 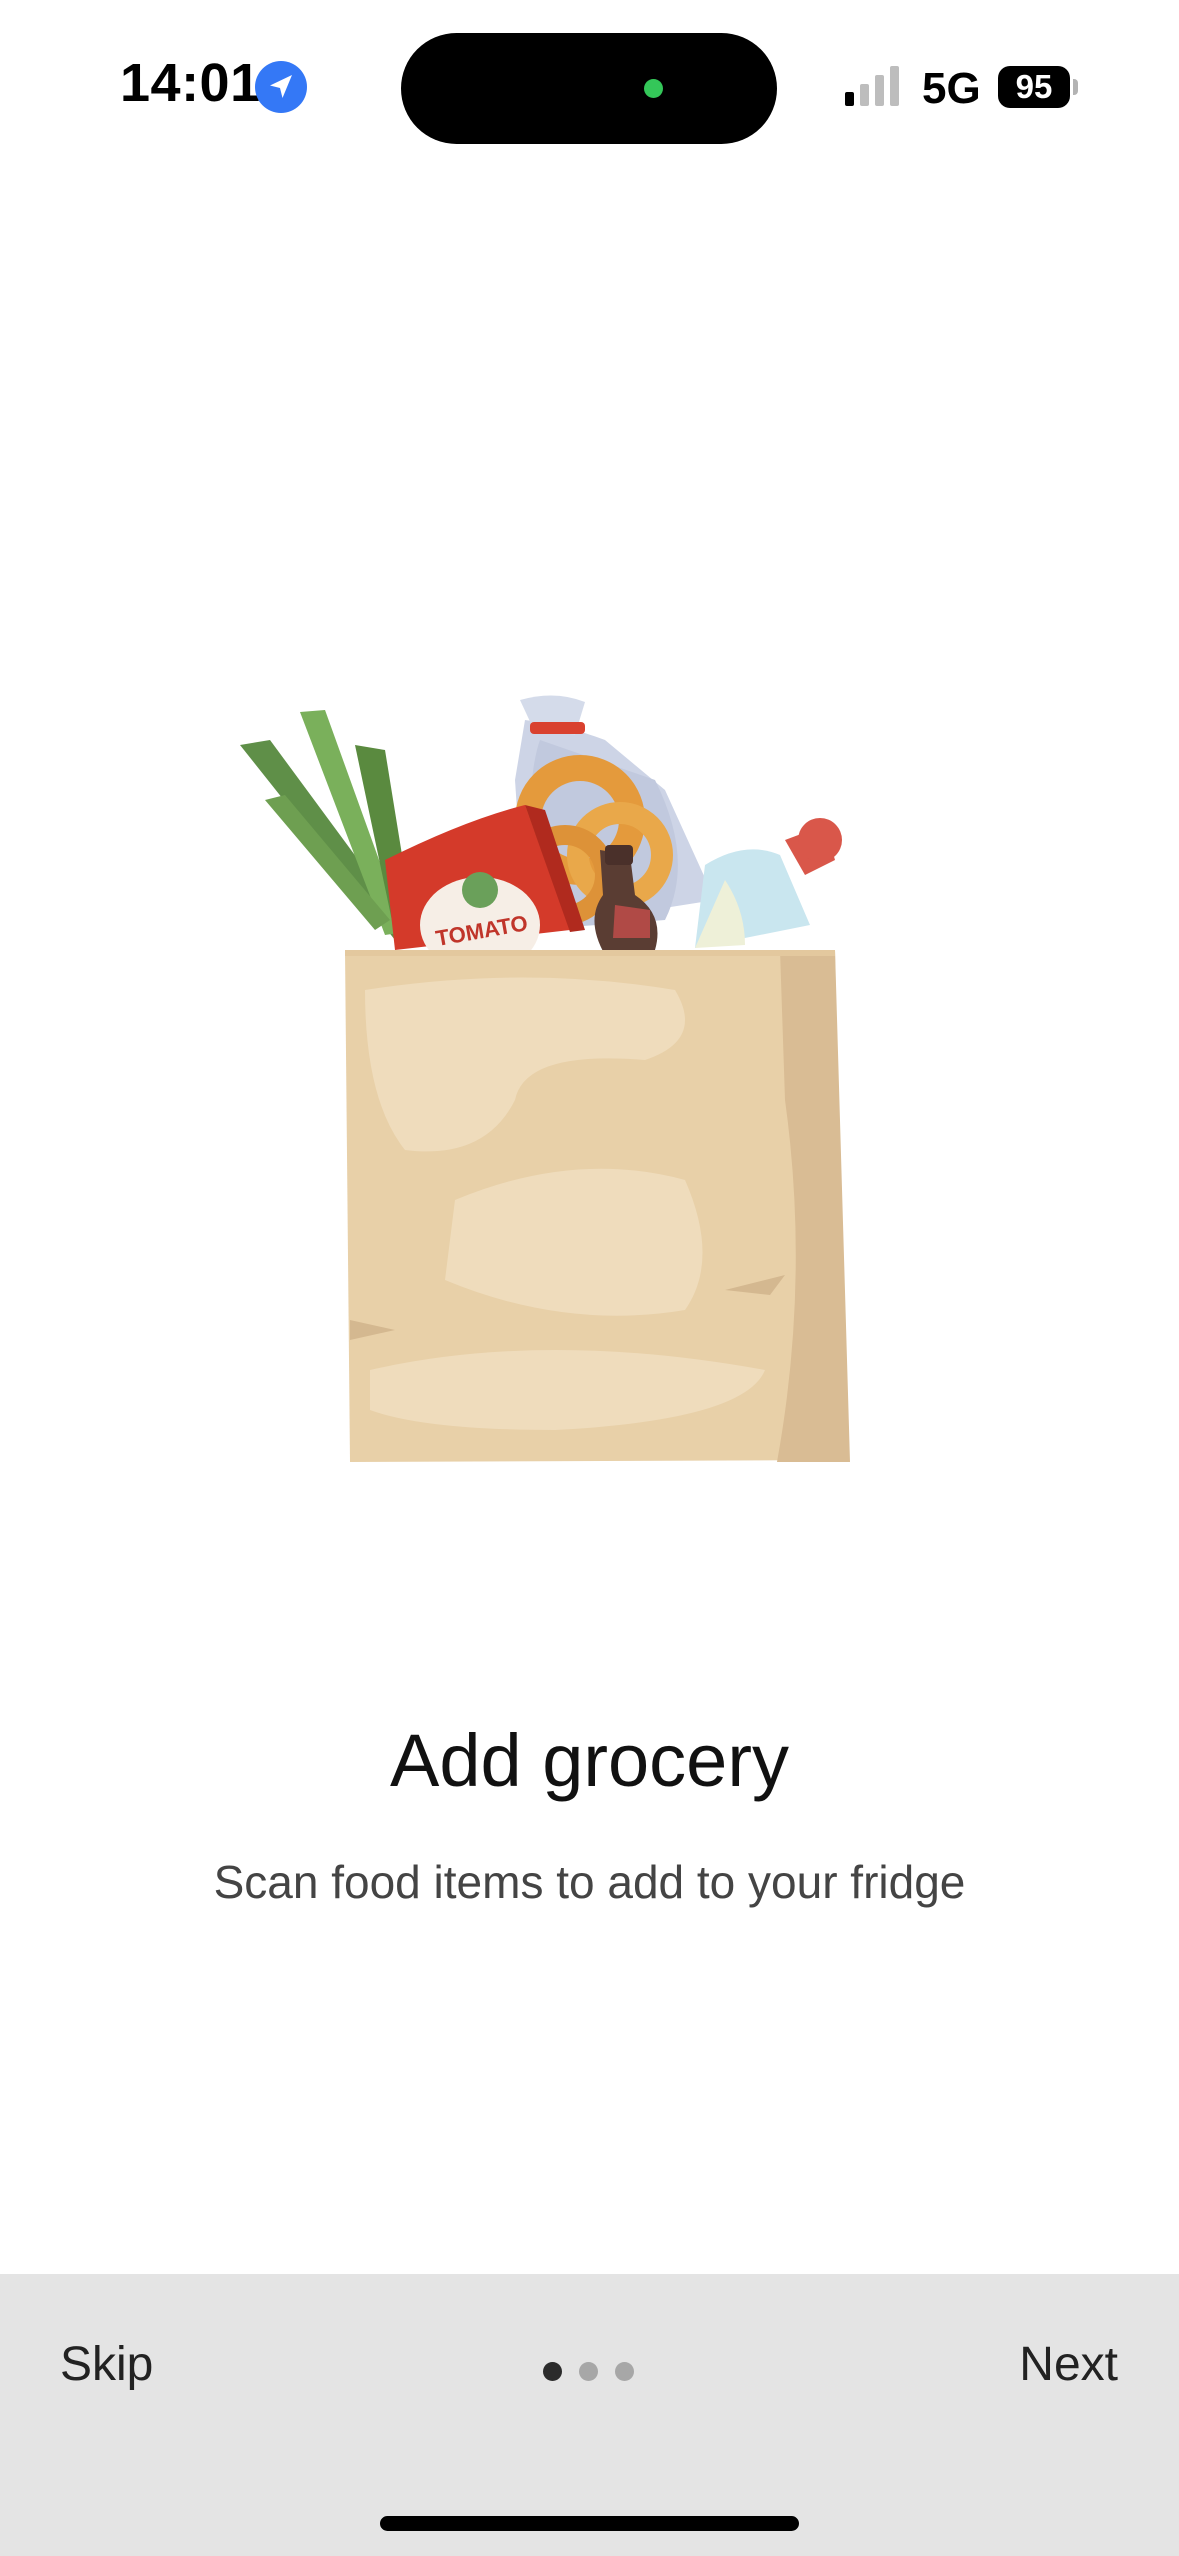 What do you see at coordinates (327, 825) in the screenshot?
I see `green-onion-icon` at bounding box center [327, 825].